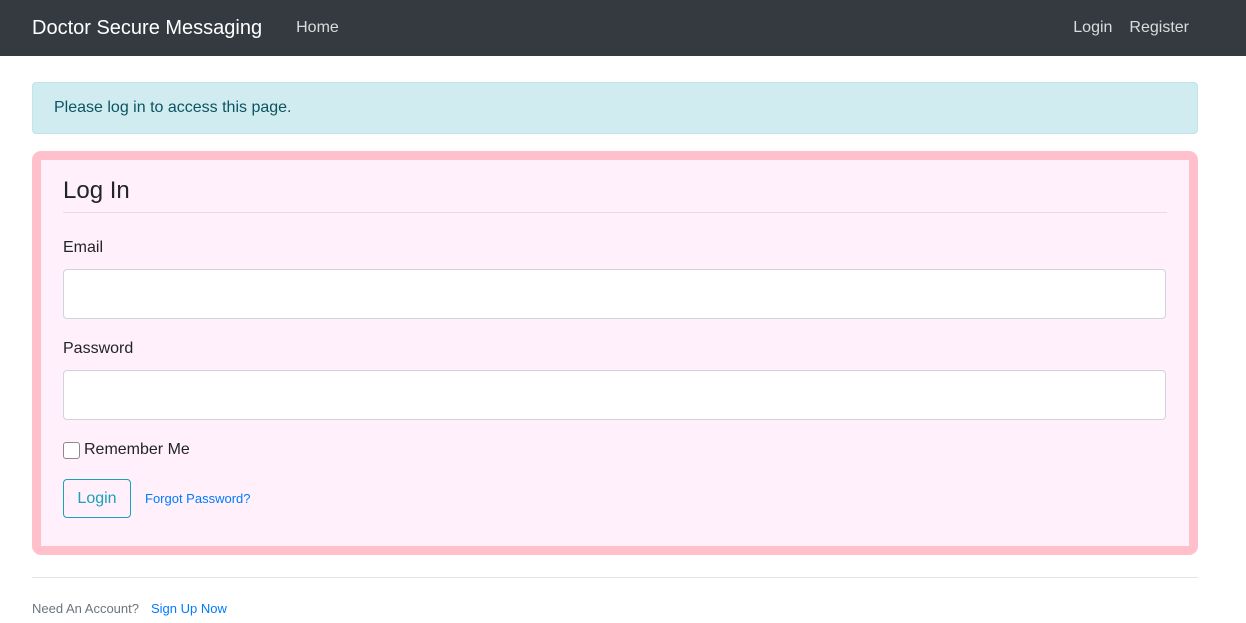 The height and width of the screenshot is (623, 1246). I want to click on email-label: Email, so click(83, 247).